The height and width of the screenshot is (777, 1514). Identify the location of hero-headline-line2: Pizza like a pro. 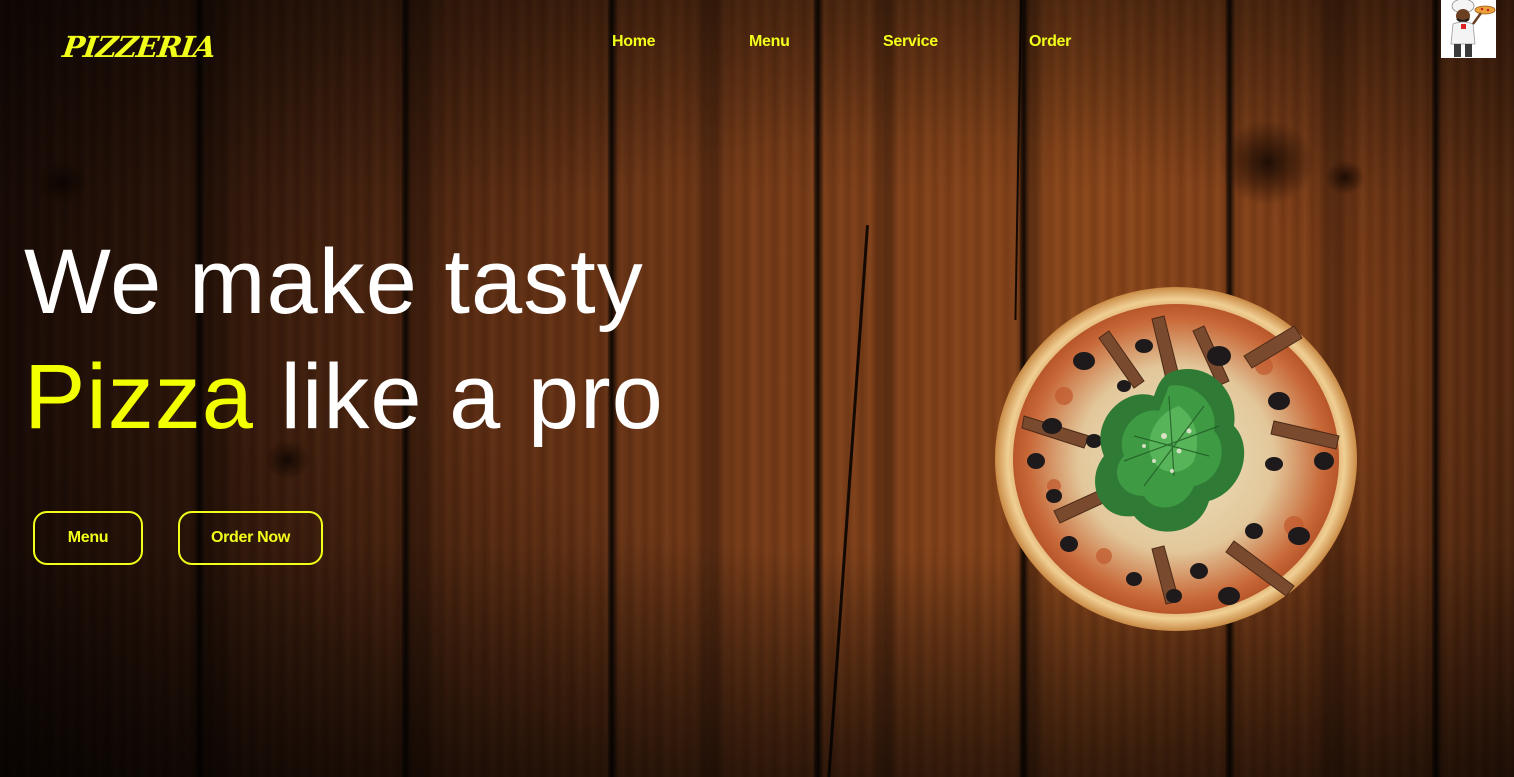
(344, 397).